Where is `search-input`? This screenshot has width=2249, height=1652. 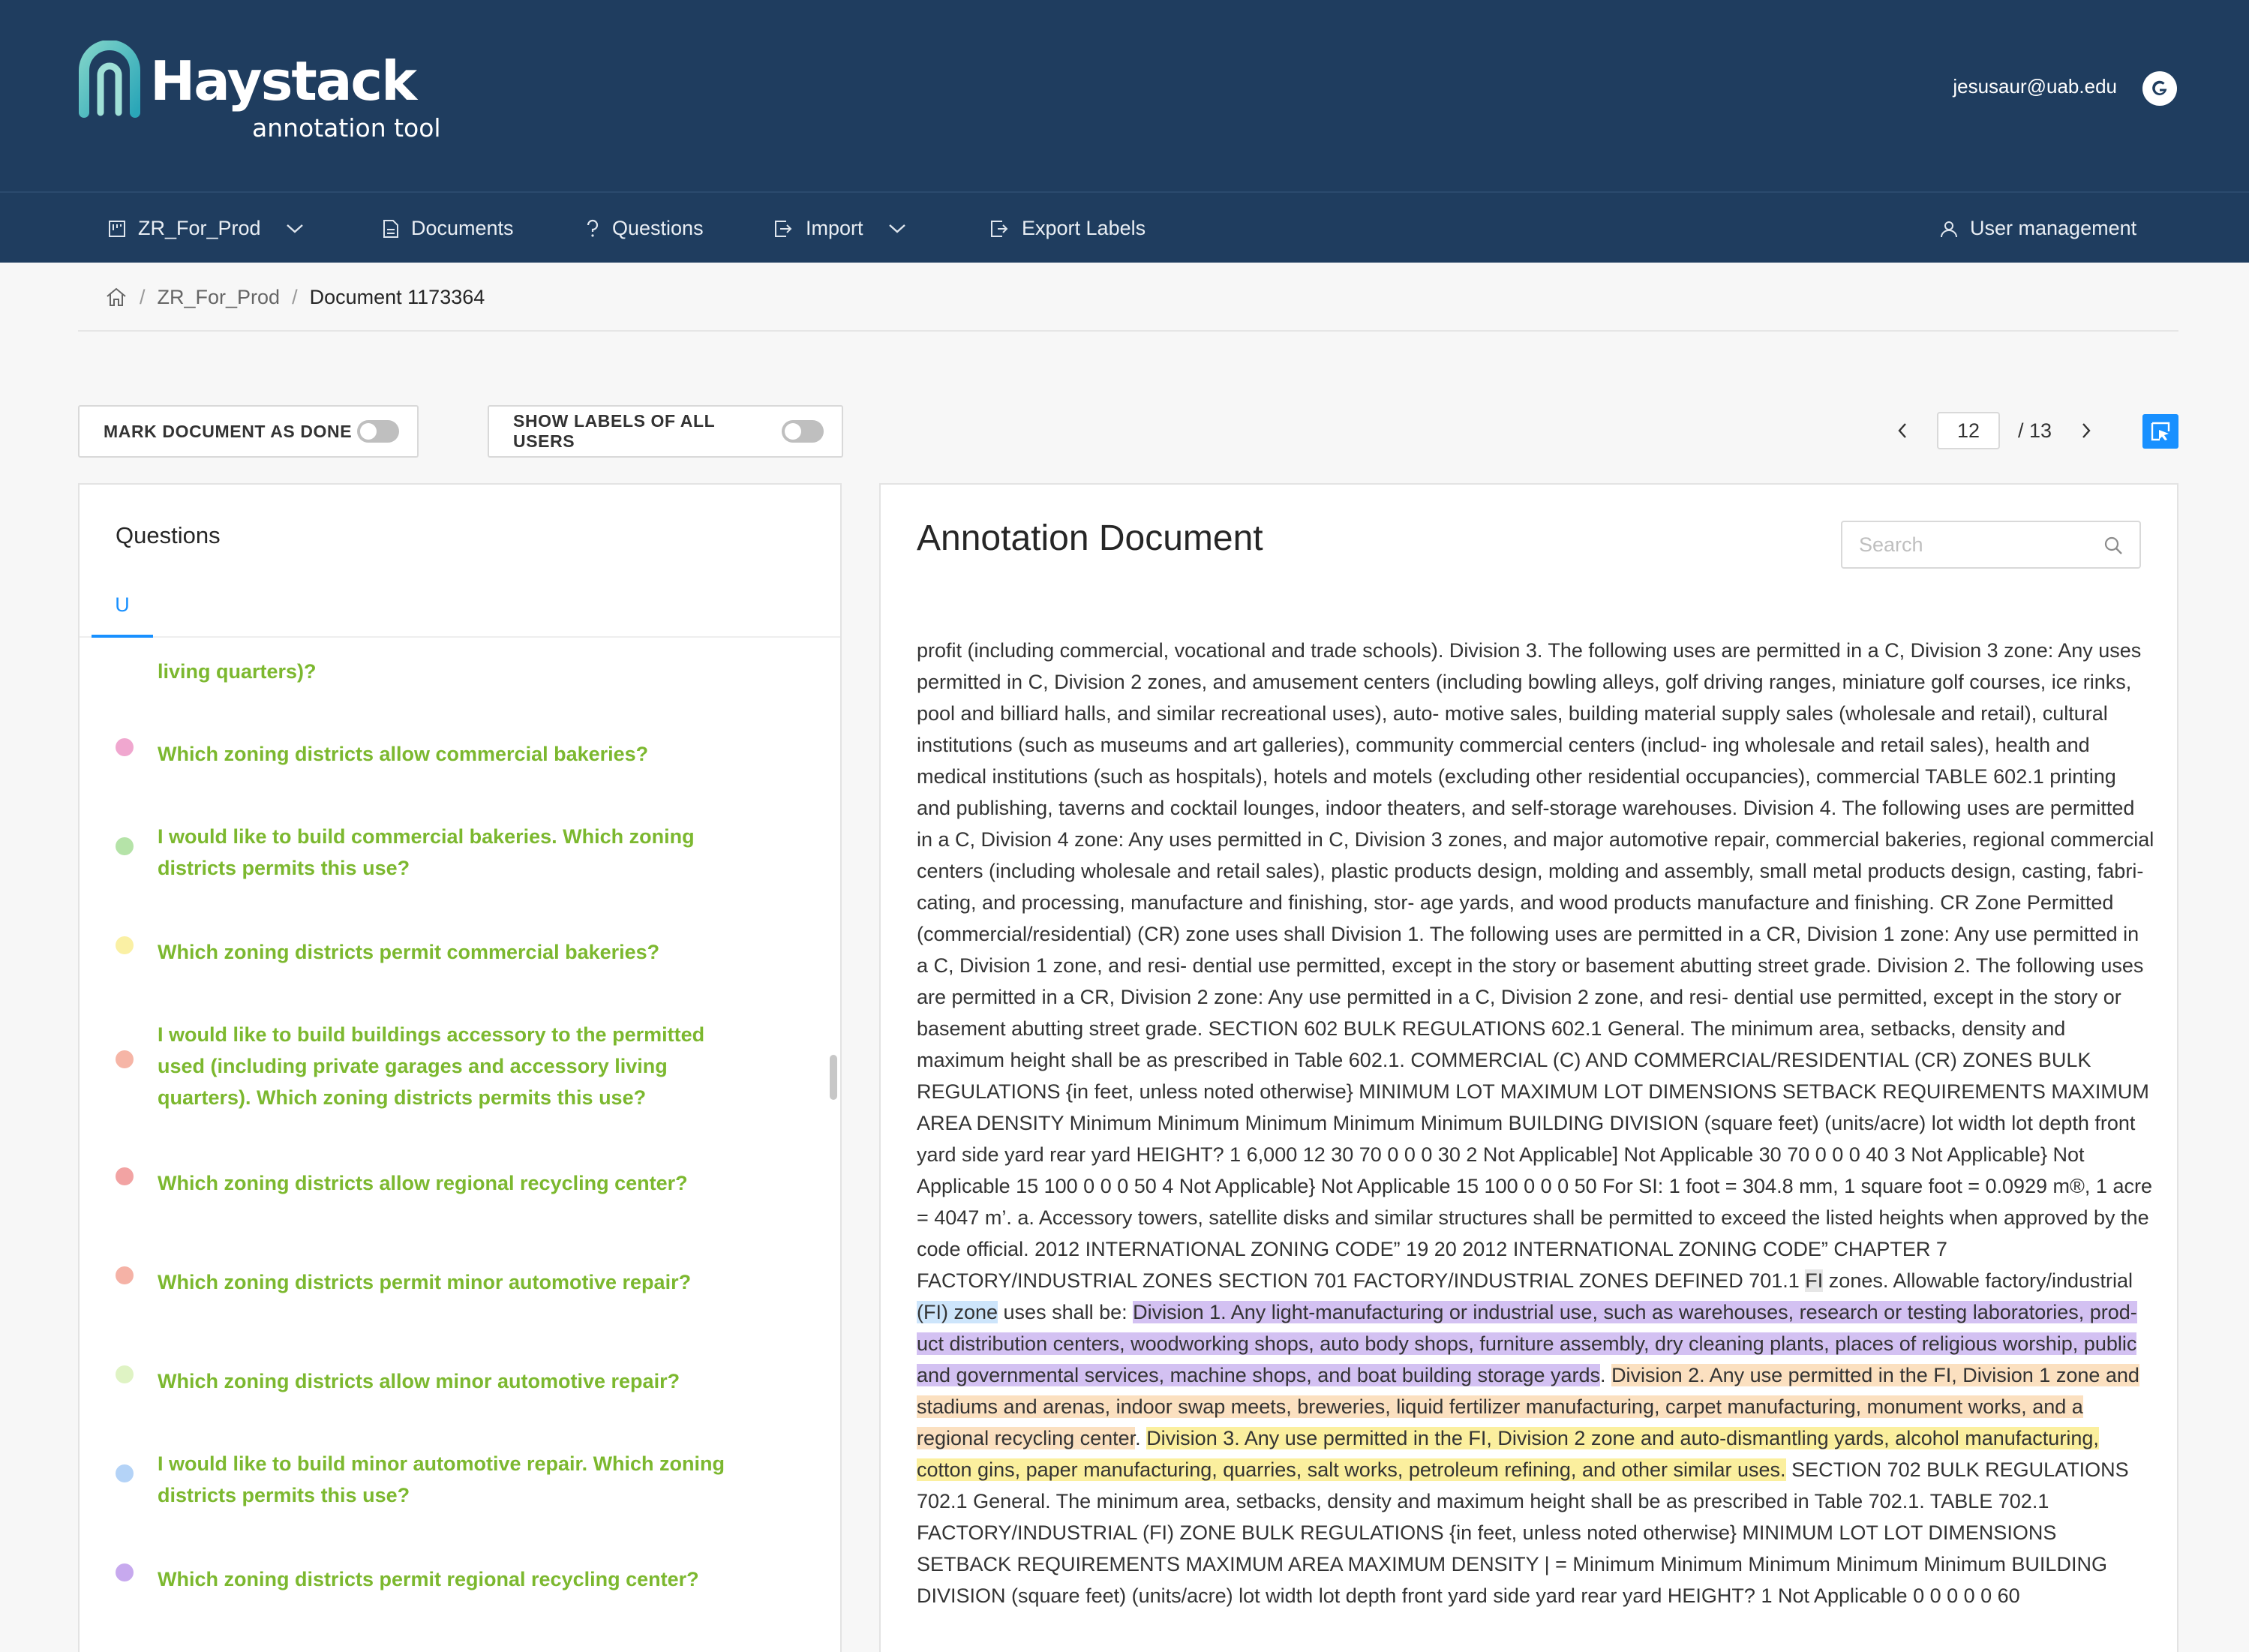 search-input is located at coordinates (1969, 544).